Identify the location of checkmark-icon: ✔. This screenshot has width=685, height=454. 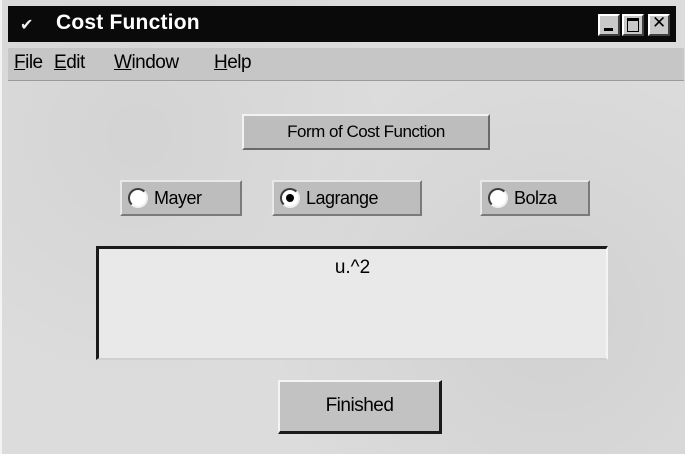
(27, 24).